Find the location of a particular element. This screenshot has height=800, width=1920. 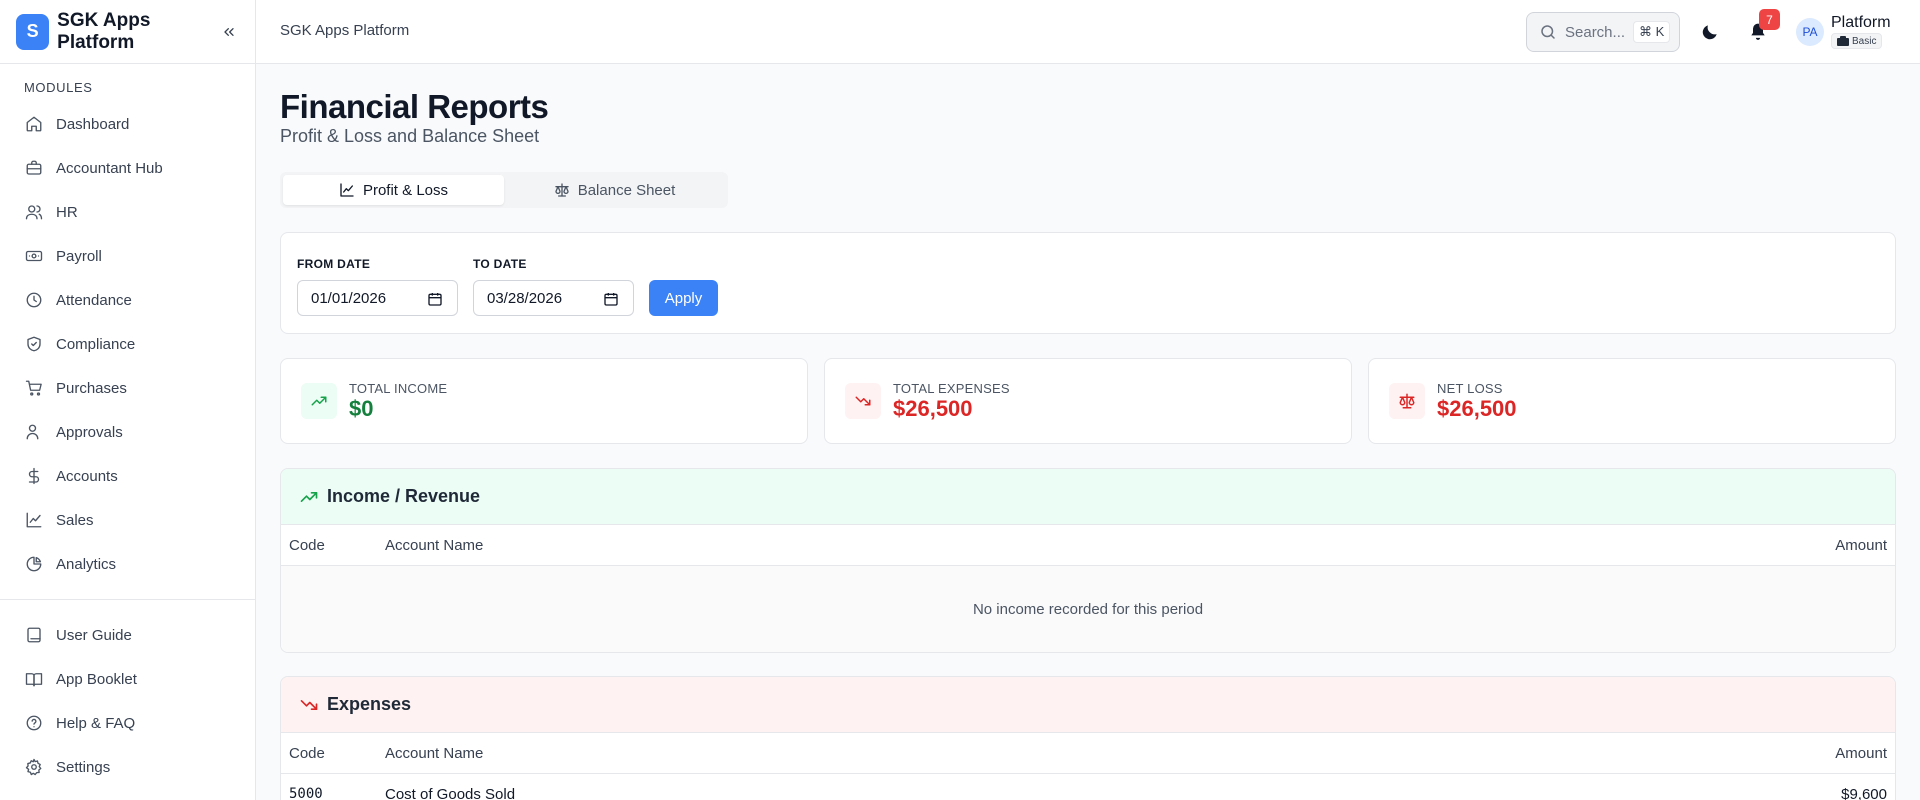

home-icon is located at coordinates (34, 124).